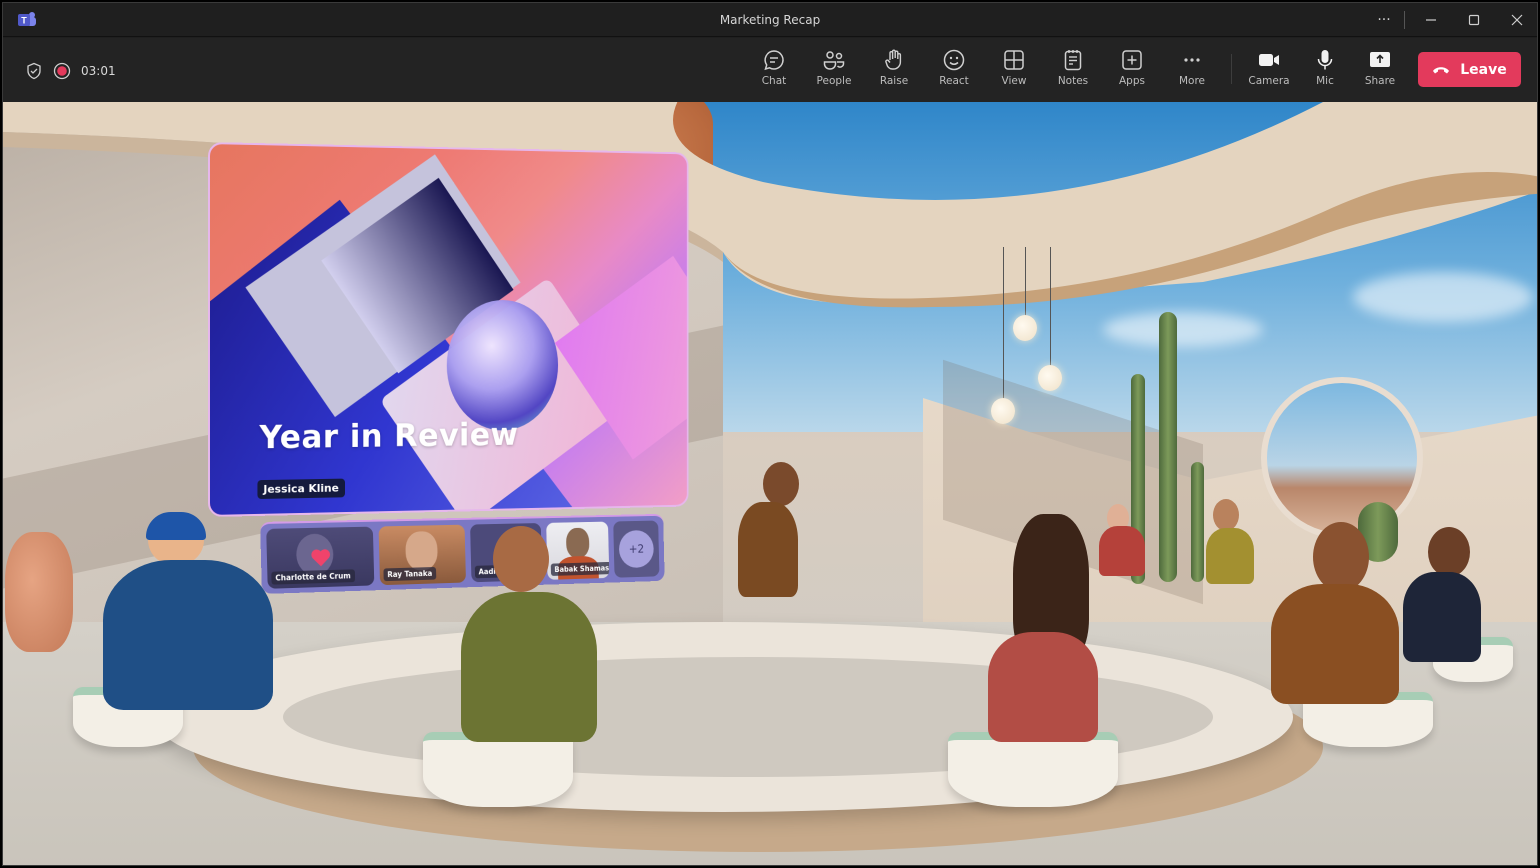 Image resolution: width=1540 pixels, height=868 pixels. Describe the element at coordinates (1192, 81) in the screenshot. I see `more-label: More` at that location.